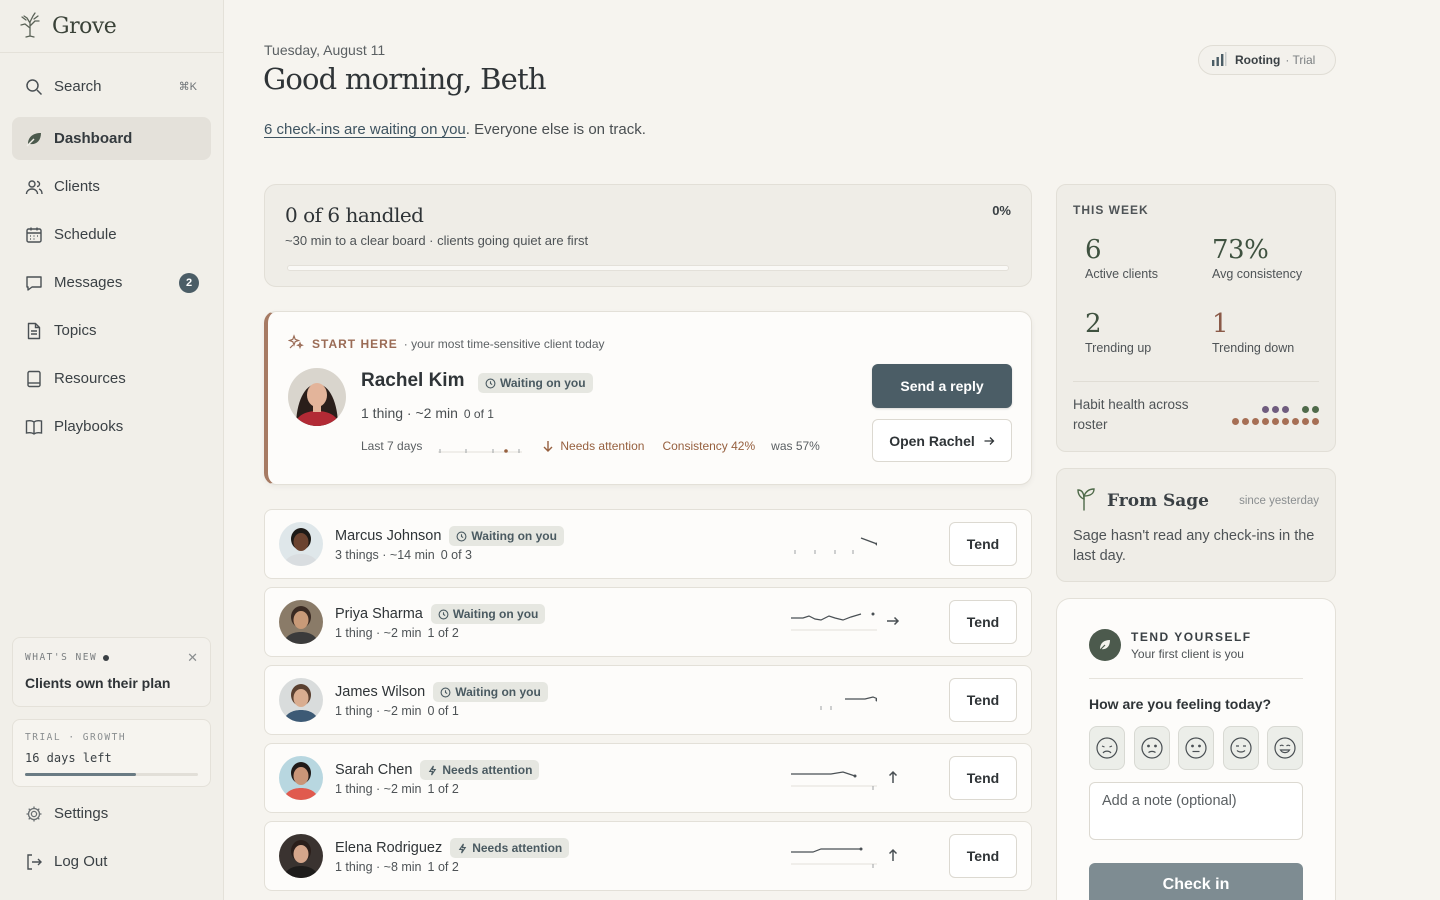  I want to click on trial-days-left: 16 days left, so click(68, 758).